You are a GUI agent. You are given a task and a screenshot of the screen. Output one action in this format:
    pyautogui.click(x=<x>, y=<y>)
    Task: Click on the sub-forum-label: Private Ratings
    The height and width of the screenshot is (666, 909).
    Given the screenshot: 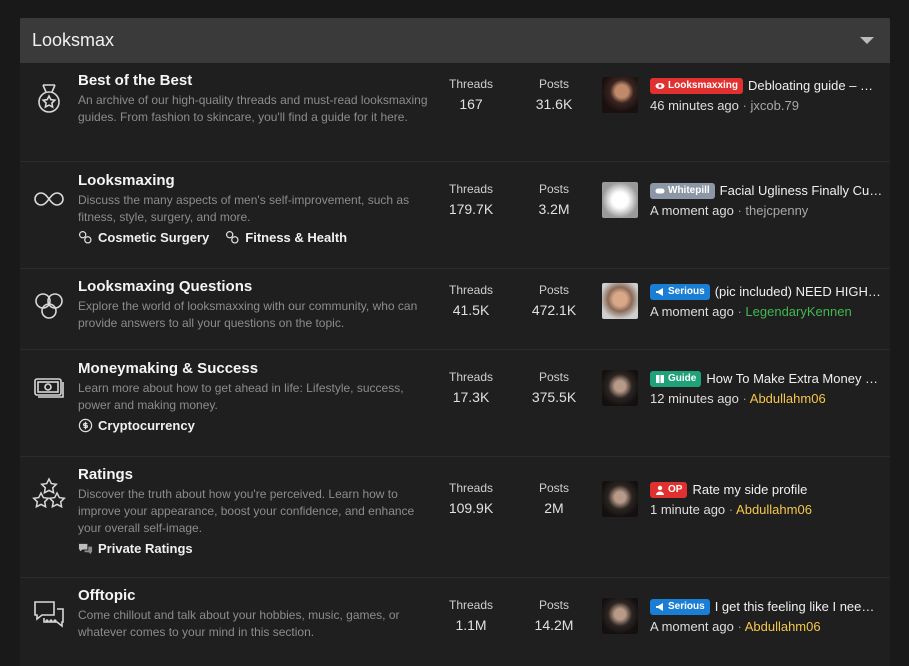 What is the action you would take?
    pyautogui.click(x=145, y=548)
    